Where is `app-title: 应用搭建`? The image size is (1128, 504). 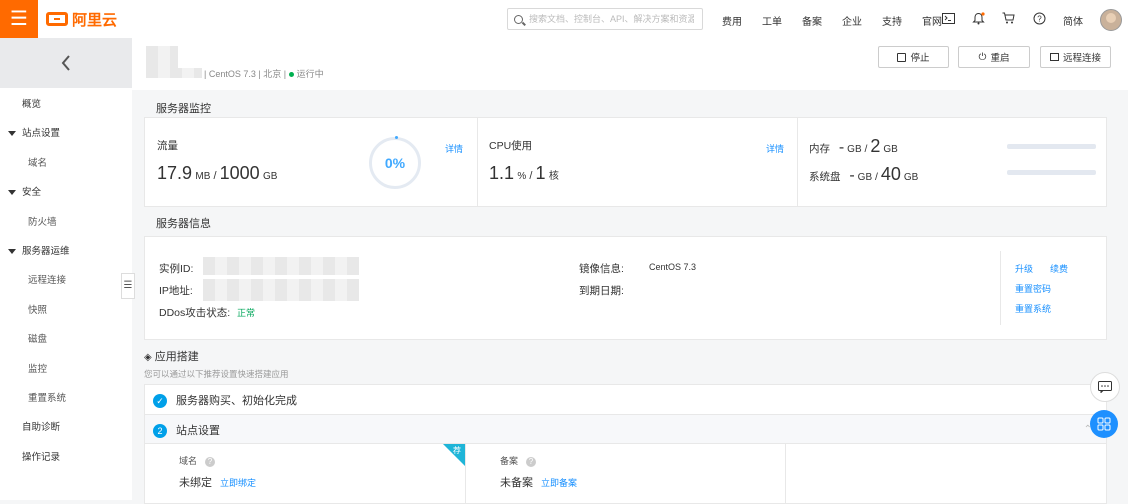 app-title: 应用搭建 is located at coordinates (176, 357).